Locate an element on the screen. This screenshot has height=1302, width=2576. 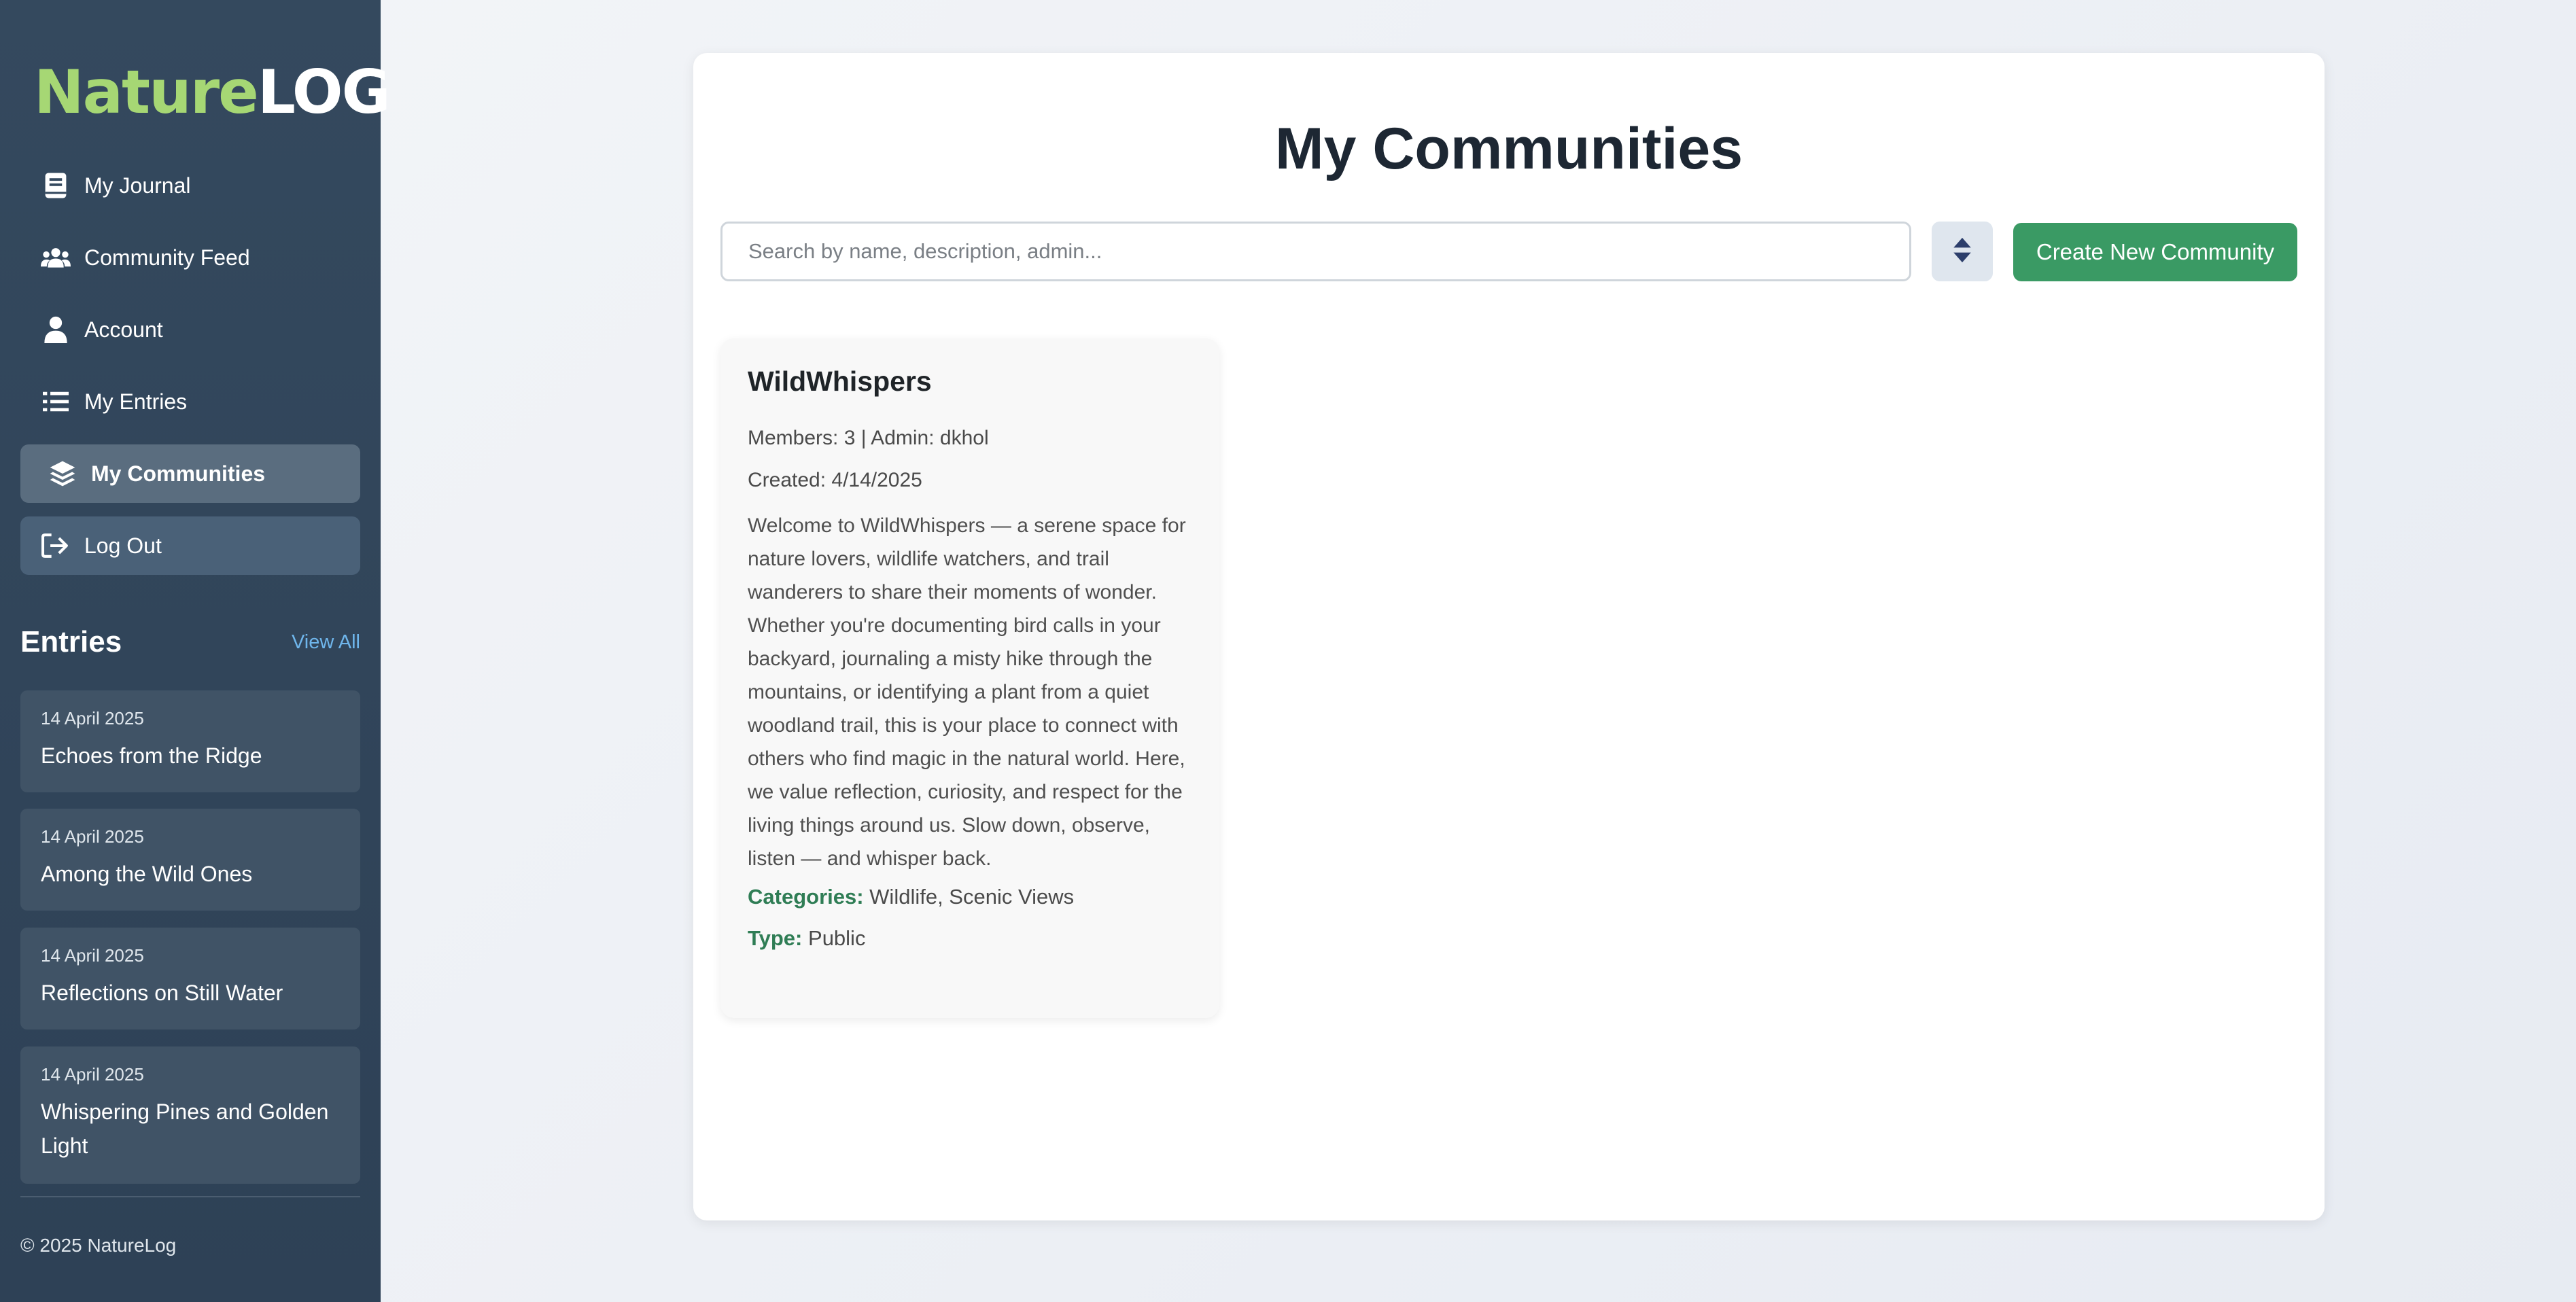
users-icon is located at coordinates (56, 257).